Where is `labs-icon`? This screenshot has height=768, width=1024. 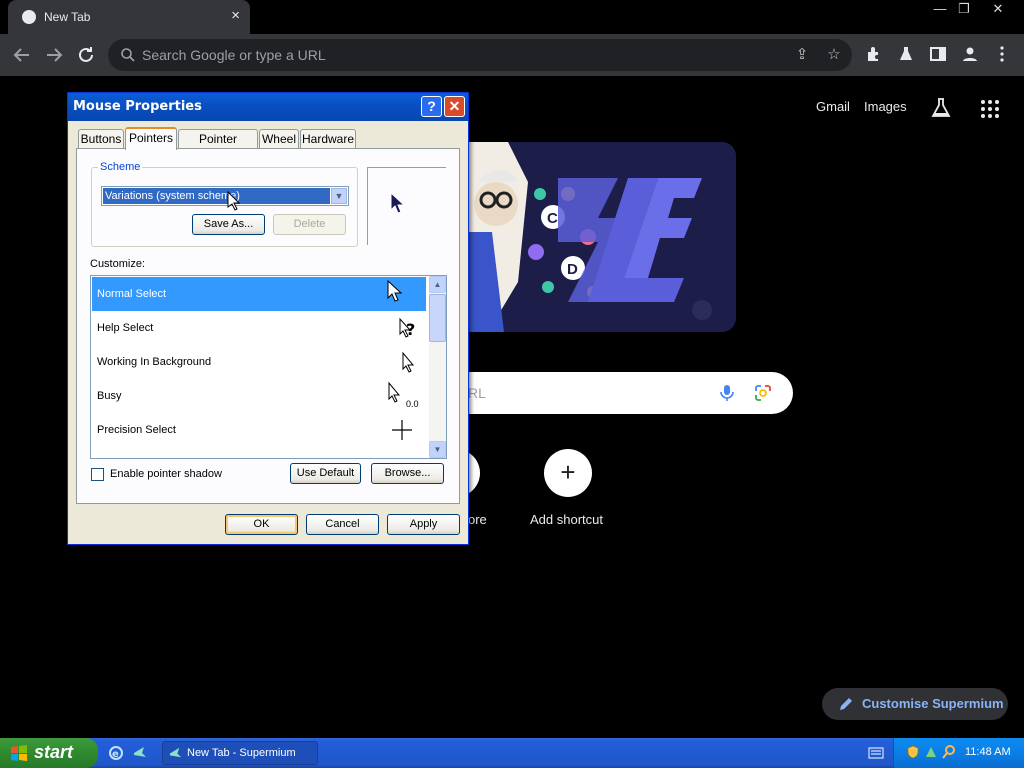 labs-icon is located at coordinates (941, 108).